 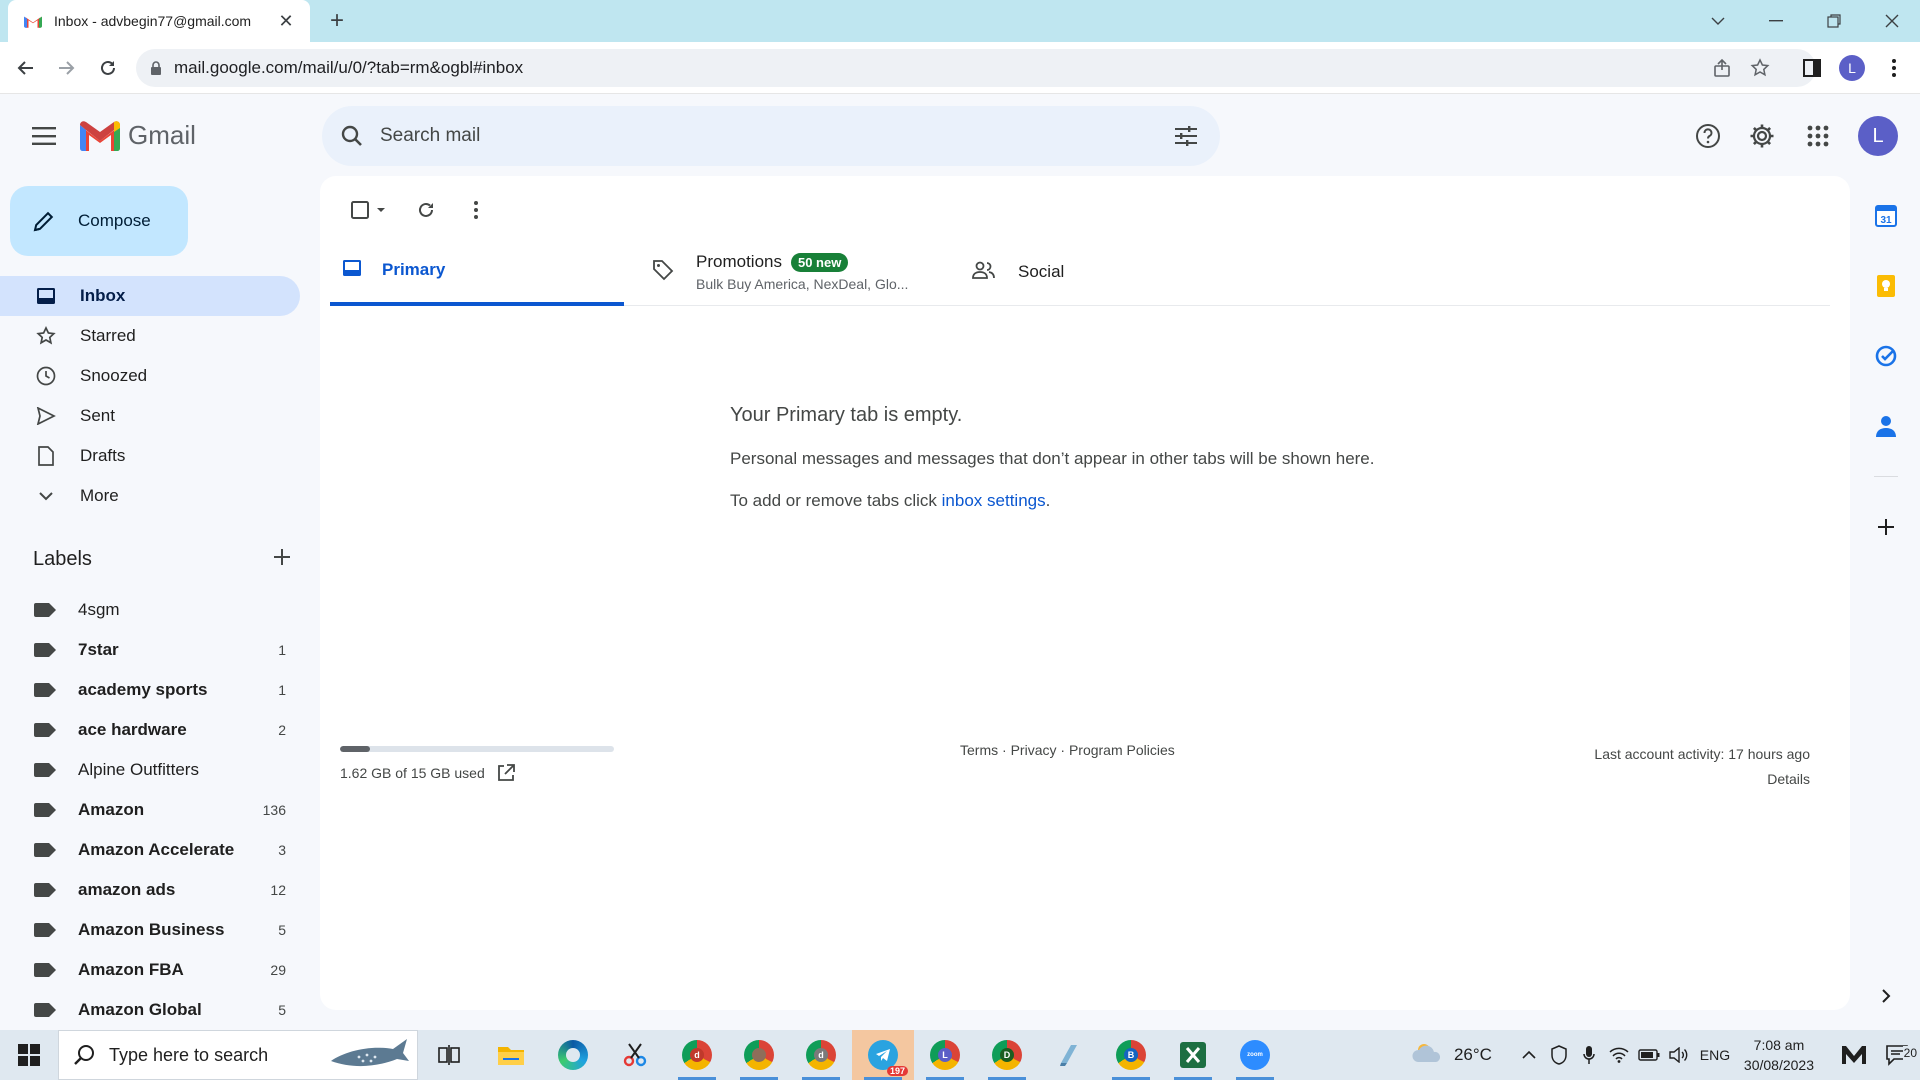 I want to click on nav-item-drafts: Drafts, so click(x=150, y=456).